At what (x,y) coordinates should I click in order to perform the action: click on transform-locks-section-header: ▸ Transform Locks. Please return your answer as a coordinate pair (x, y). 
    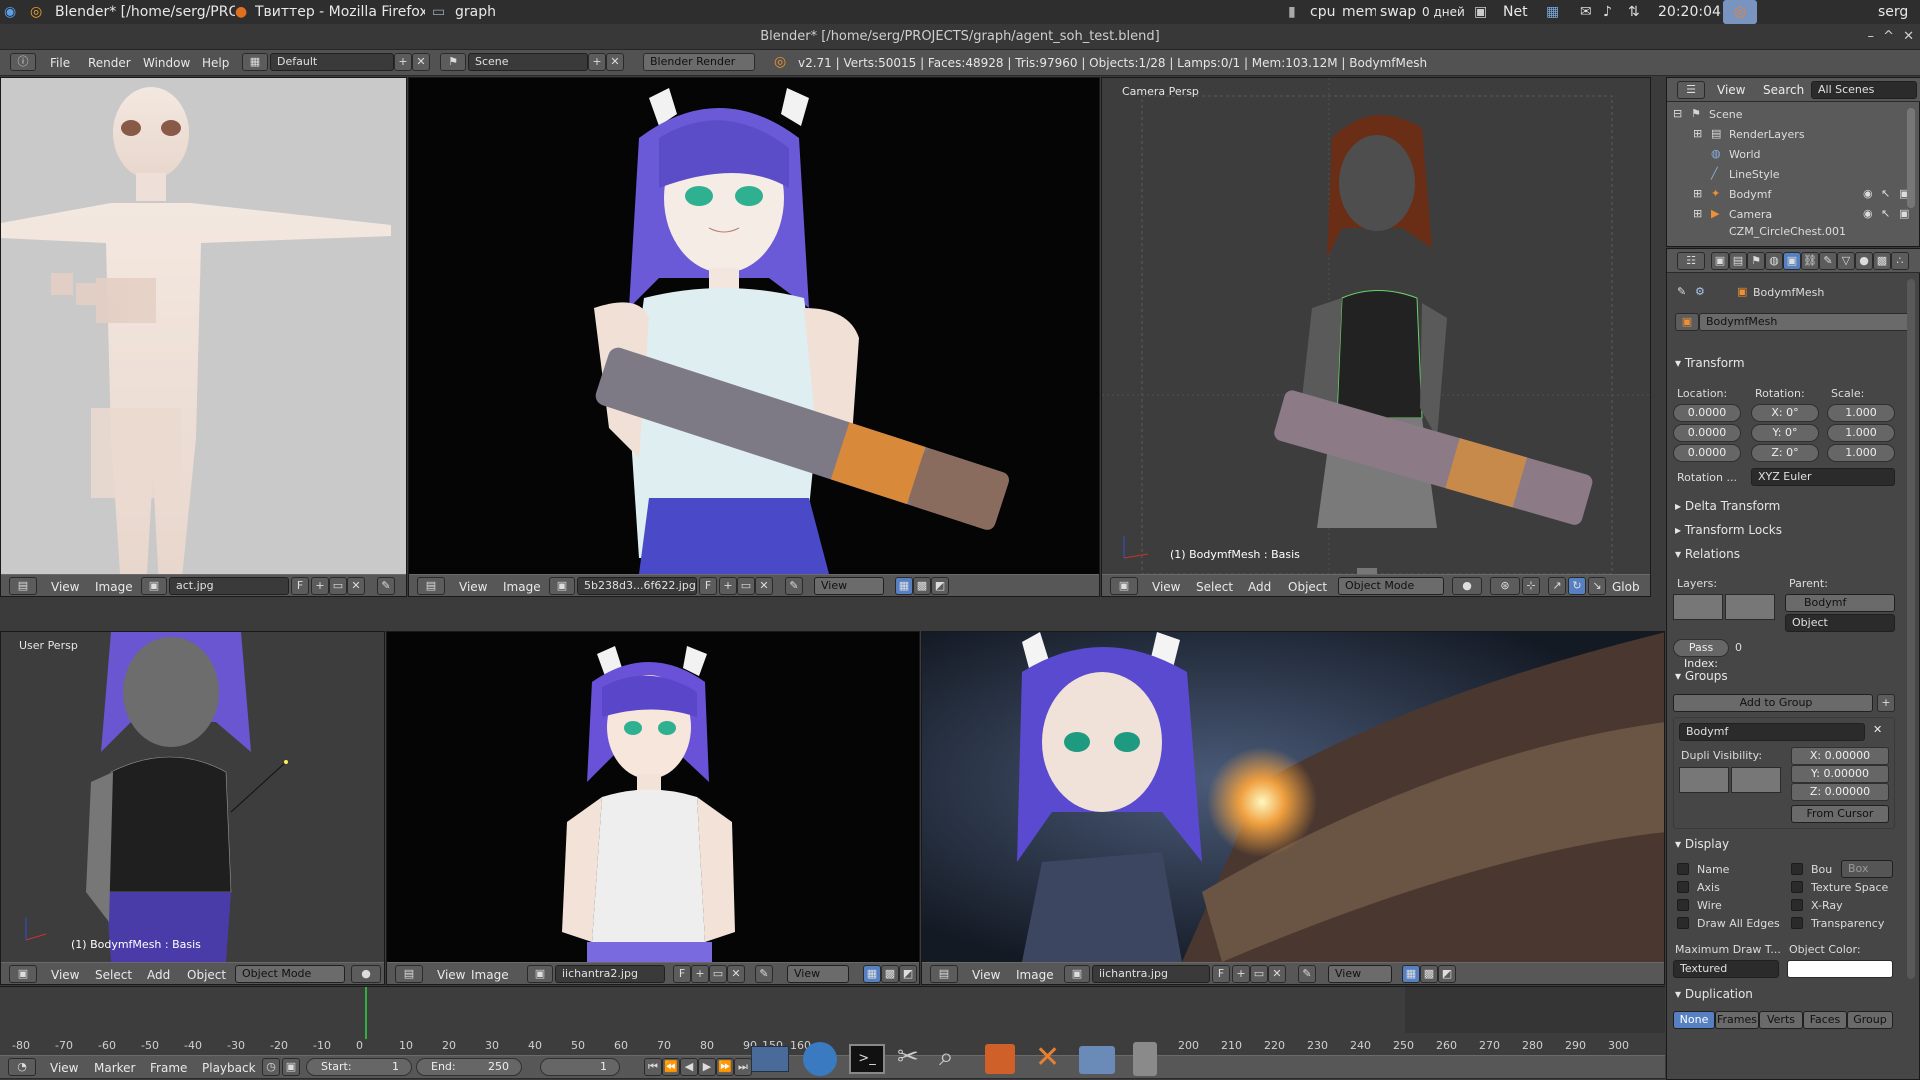
    Looking at the image, I should click on (1728, 530).